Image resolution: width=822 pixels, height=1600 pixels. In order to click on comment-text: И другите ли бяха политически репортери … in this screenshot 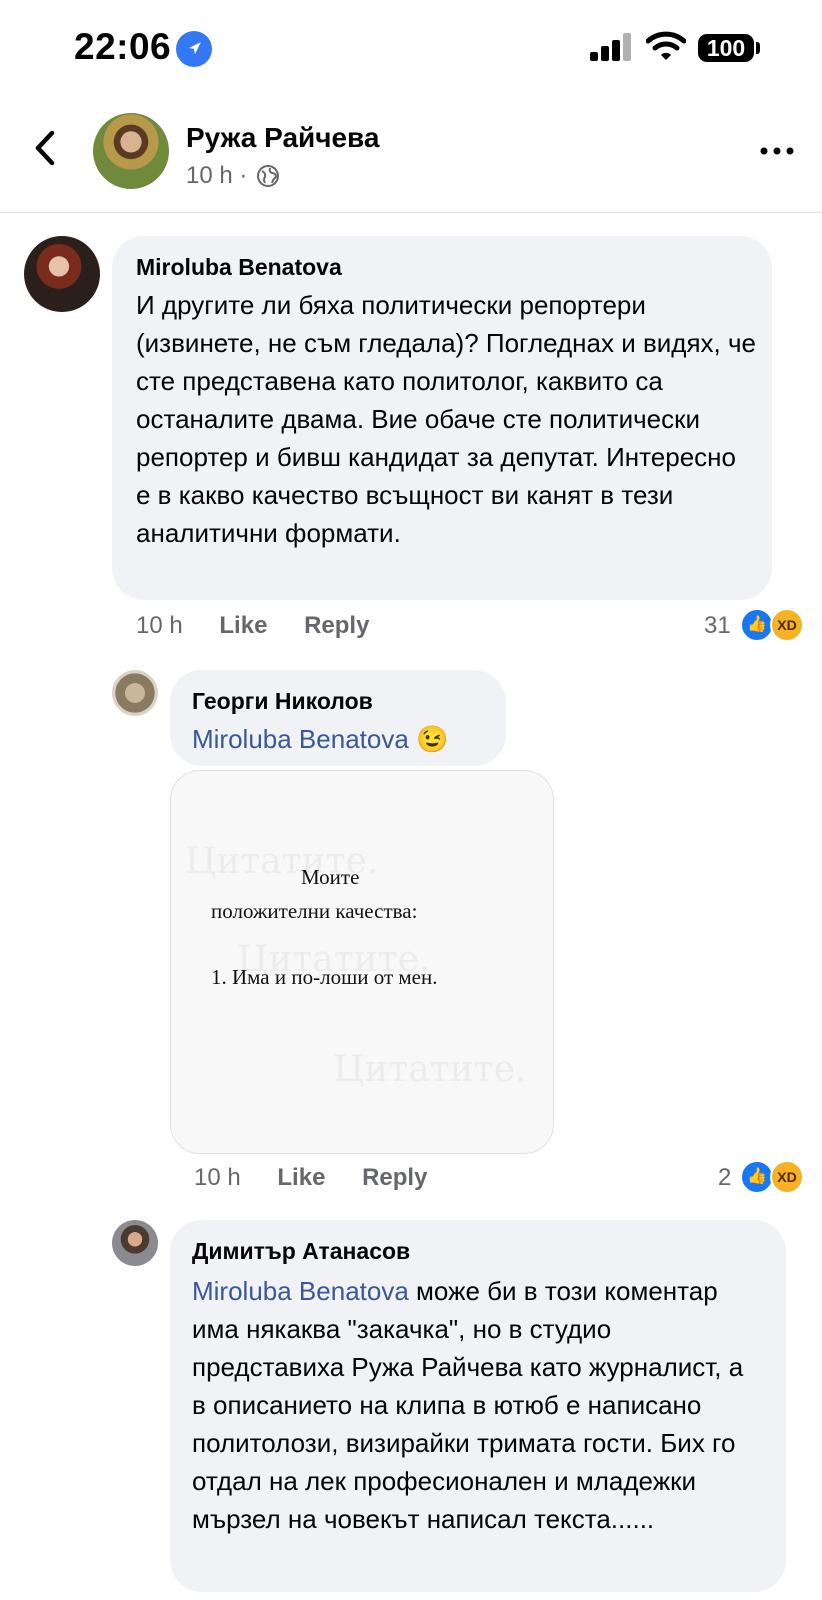, I will do `click(446, 419)`.